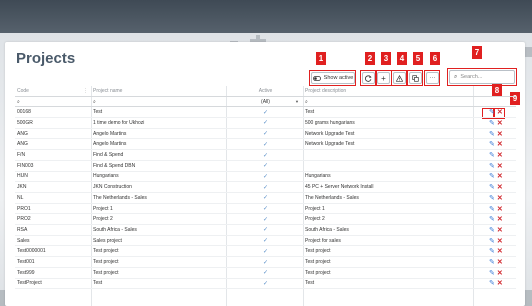 This screenshot has height=306, width=532. I want to click on cell-project-name: The Netherlands - Sales, so click(120, 197).